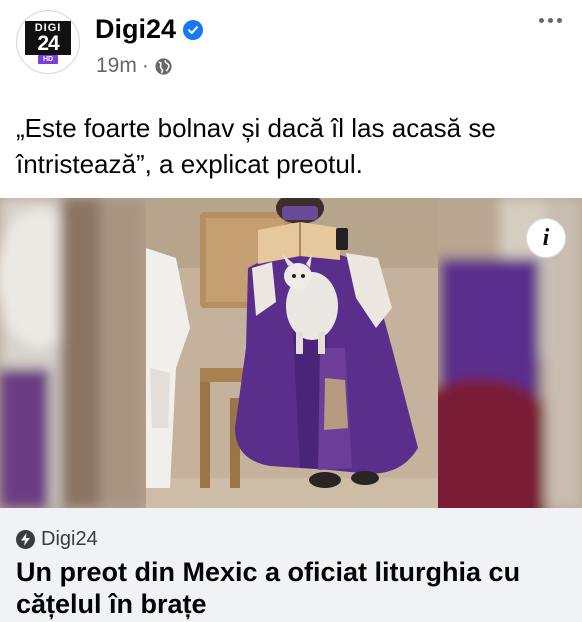  Describe the element at coordinates (69, 539) in the screenshot. I see `source-name: Digi24` at that location.